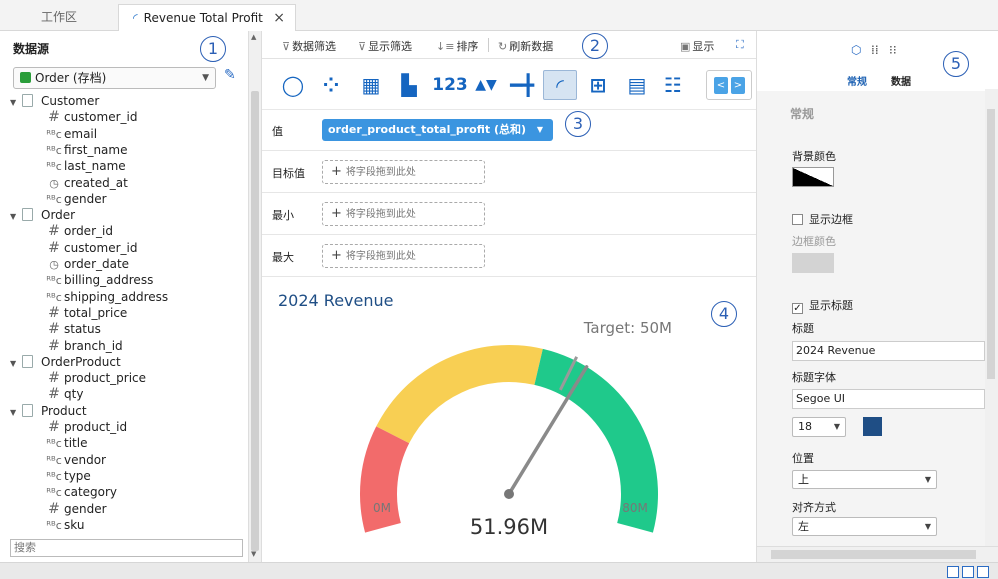 The height and width of the screenshot is (579, 998). I want to click on tab-revenue-total-profit: ◜ Revenue Total Profit ×, so click(207, 17).